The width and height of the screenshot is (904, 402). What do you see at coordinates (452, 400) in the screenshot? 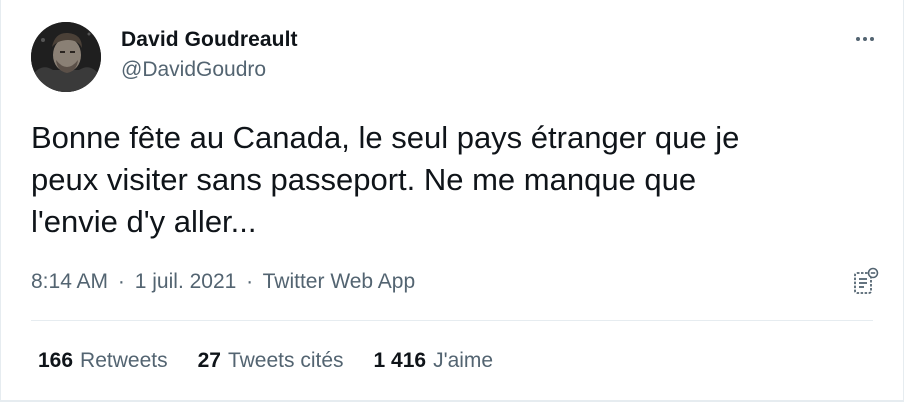
I see `bottom-border` at bounding box center [452, 400].